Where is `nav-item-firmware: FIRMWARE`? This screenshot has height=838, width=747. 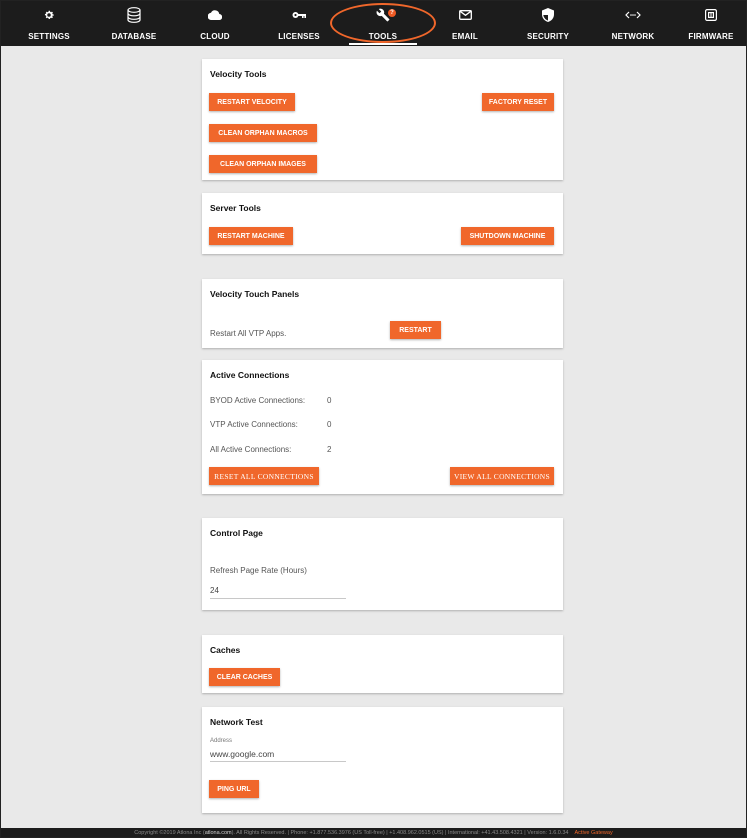
nav-item-firmware: FIRMWARE is located at coordinates (708, 23).